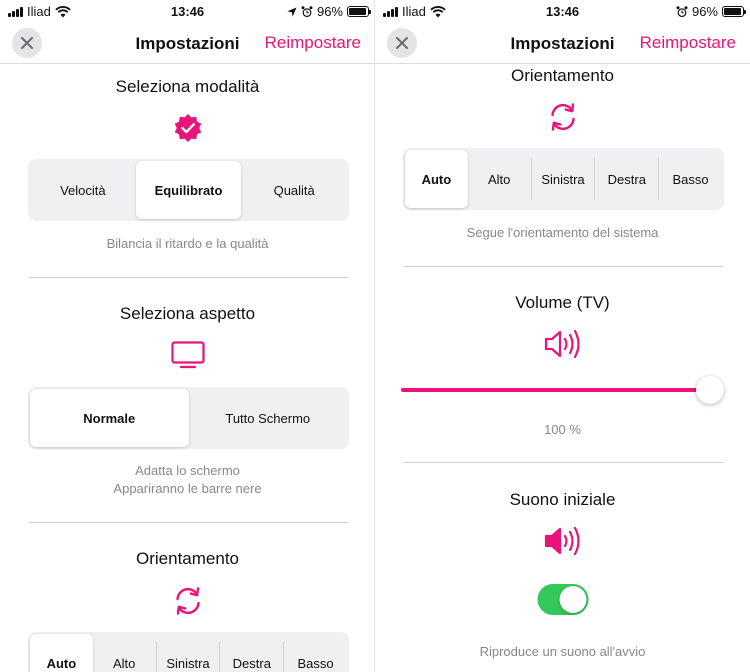  Describe the element at coordinates (187, 313) in the screenshot. I see `appearance-section-title: Seleziona aspetto` at that location.